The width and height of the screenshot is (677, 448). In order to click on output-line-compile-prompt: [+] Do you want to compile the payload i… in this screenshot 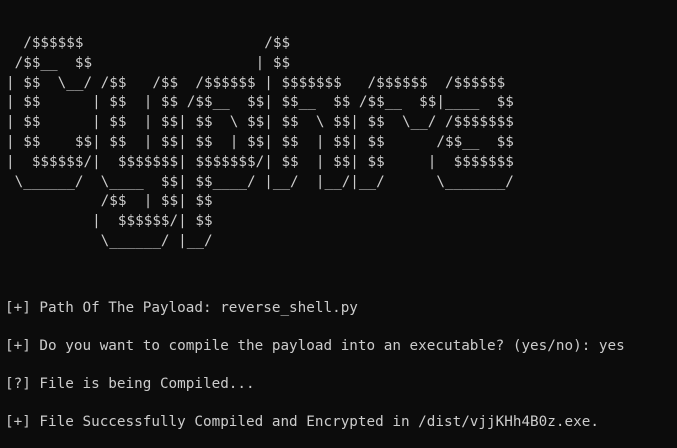, I will do `click(315, 347)`.